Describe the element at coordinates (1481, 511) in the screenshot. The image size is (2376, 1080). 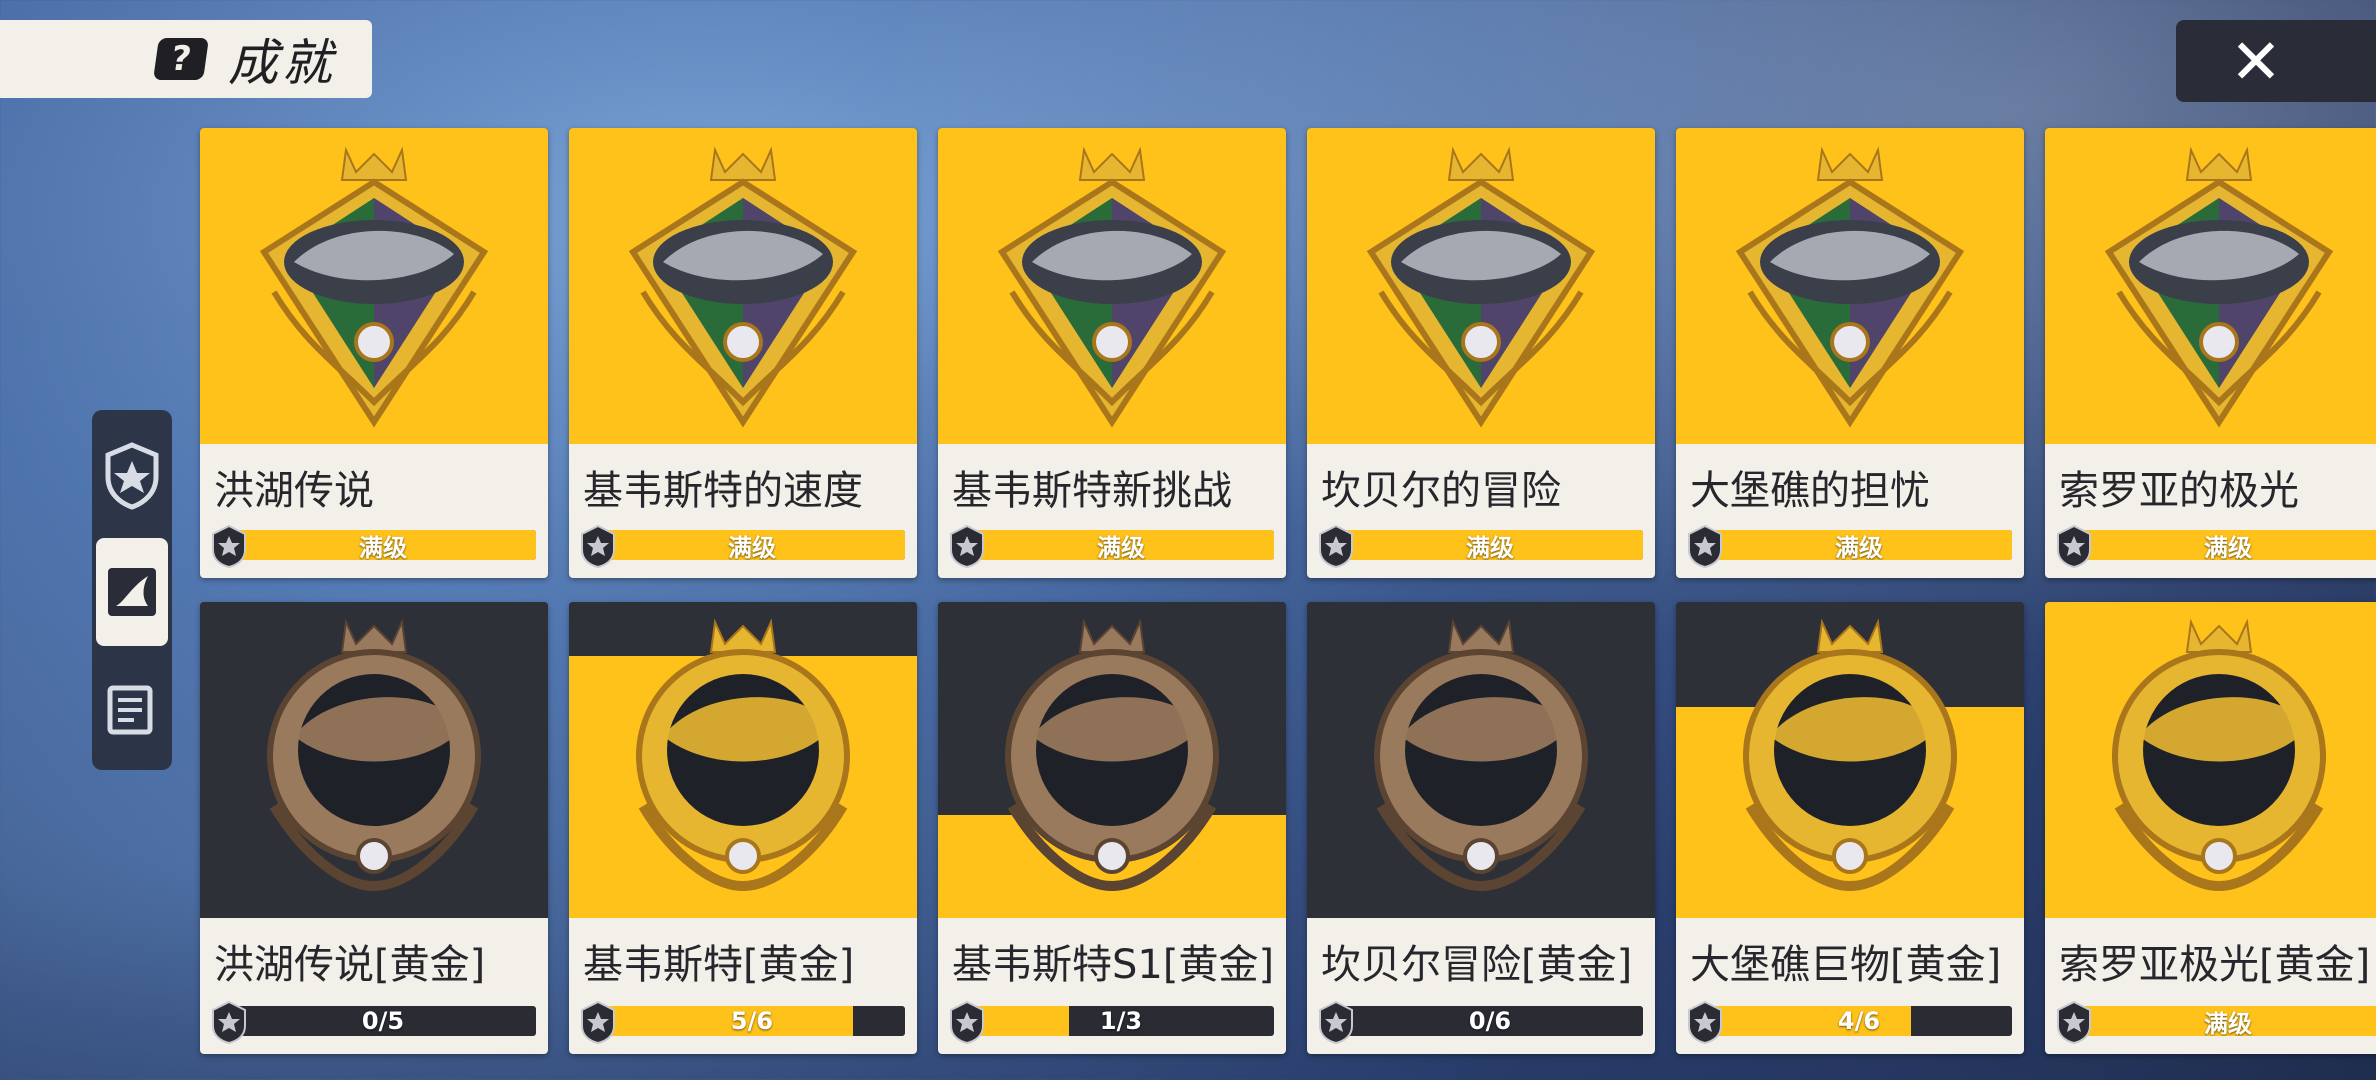
I see `achievement-info: 坎贝尔的冒险 满级` at that location.